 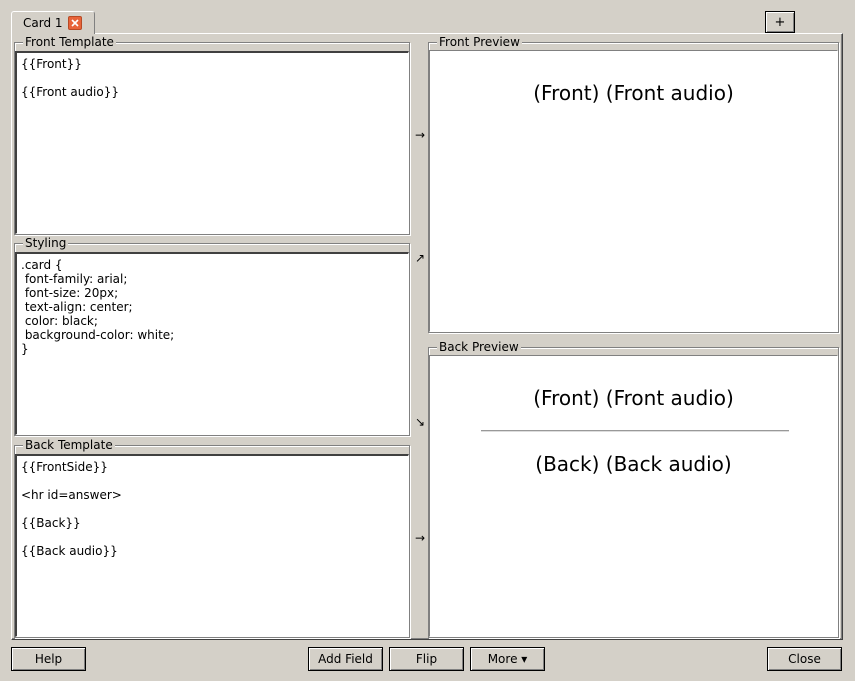 What do you see at coordinates (345, 659) in the screenshot?
I see `add-field-button: Add Field` at bounding box center [345, 659].